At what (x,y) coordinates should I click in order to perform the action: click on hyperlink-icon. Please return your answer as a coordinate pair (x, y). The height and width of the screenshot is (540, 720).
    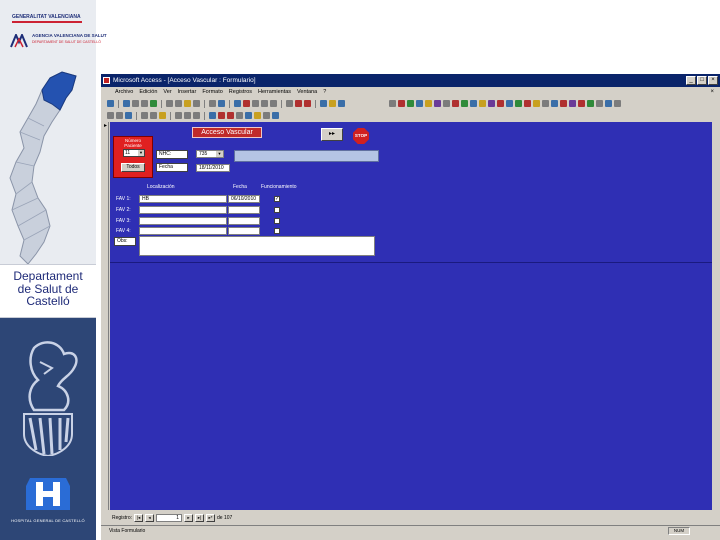
    Looking at the image, I should click on (221, 103).